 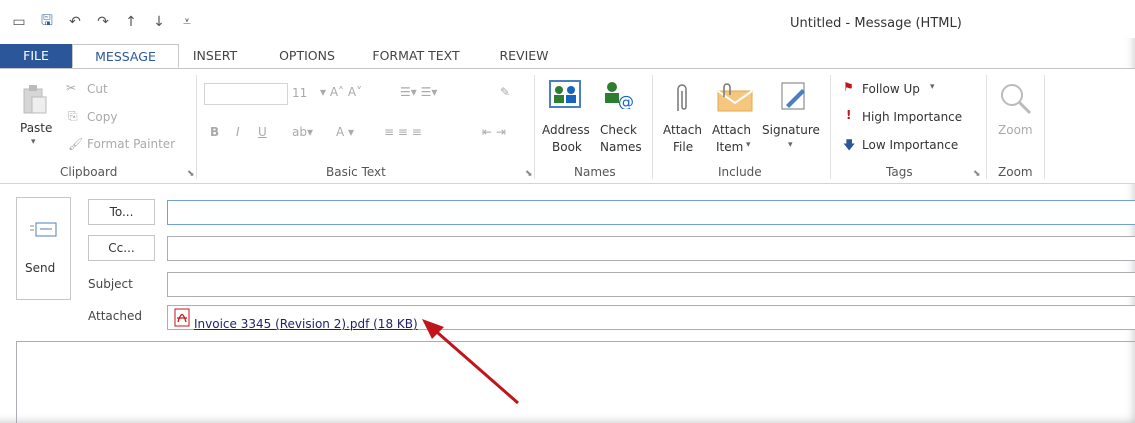 I want to click on annotation-arrow, so click(x=470, y=362).